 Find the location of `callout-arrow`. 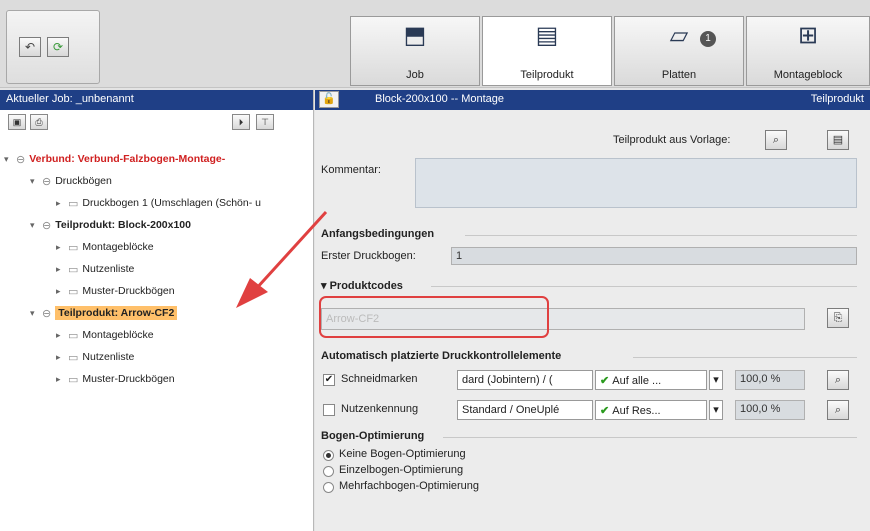

callout-arrow is located at coordinates (282, 259).